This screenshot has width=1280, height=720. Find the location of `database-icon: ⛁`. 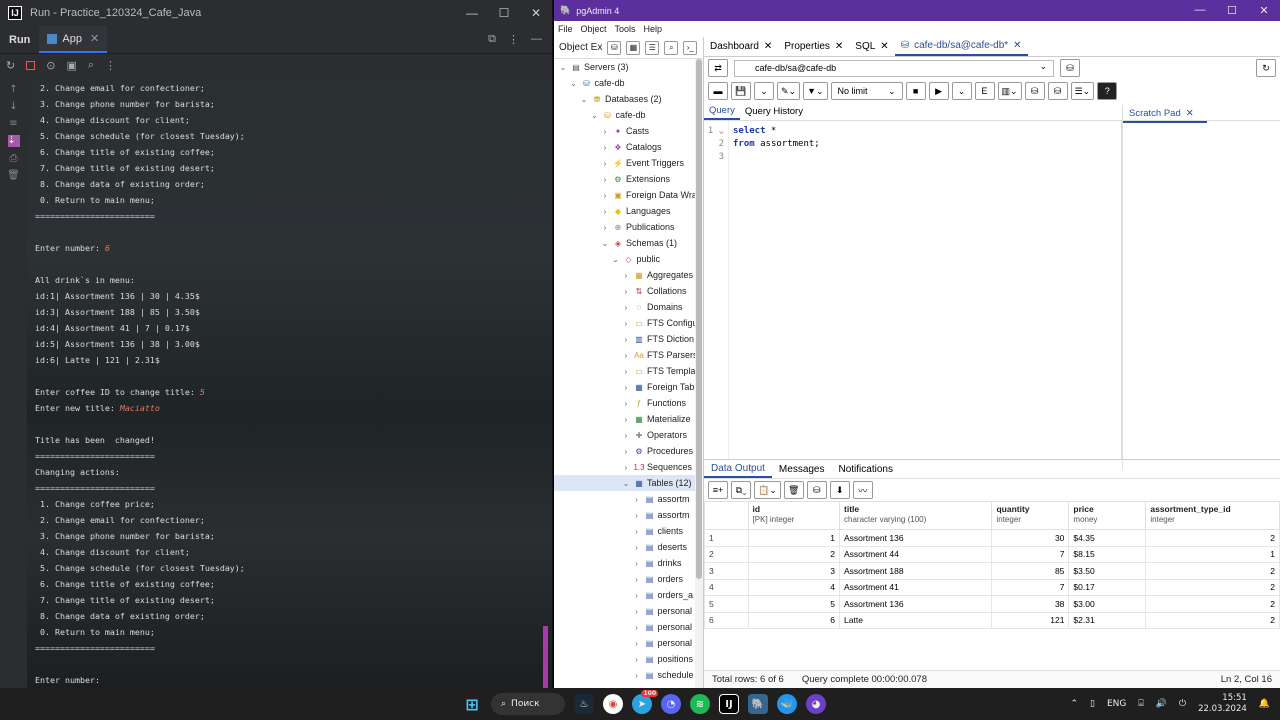

database-icon: ⛁ is located at coordinates (614, 47).